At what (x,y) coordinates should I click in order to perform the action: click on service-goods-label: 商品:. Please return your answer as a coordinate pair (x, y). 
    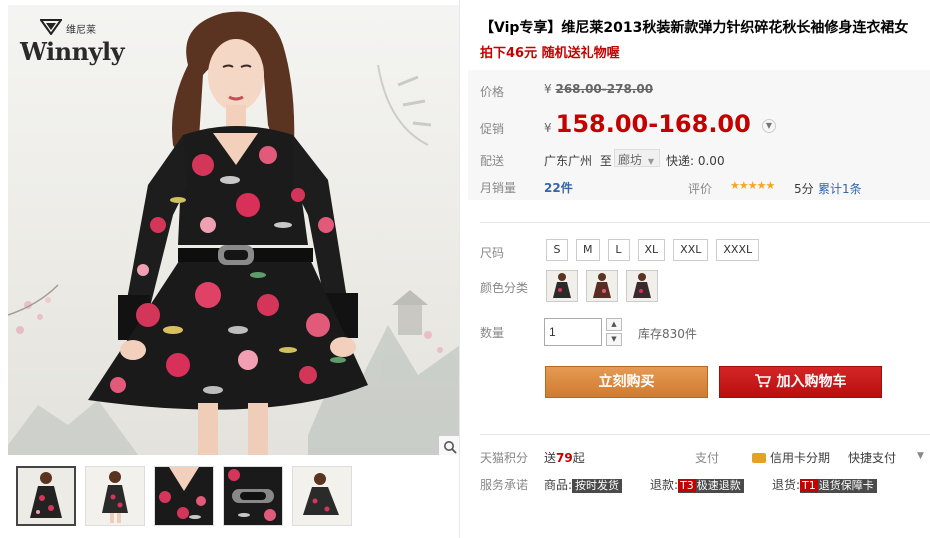
    Looking at the image, I should click on (558, 485).